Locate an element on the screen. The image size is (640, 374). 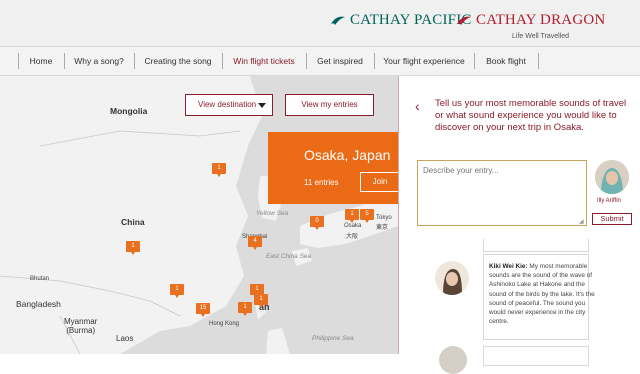
label-myanmar: Myanmar (Burma) is located at coordinates (81, 326).